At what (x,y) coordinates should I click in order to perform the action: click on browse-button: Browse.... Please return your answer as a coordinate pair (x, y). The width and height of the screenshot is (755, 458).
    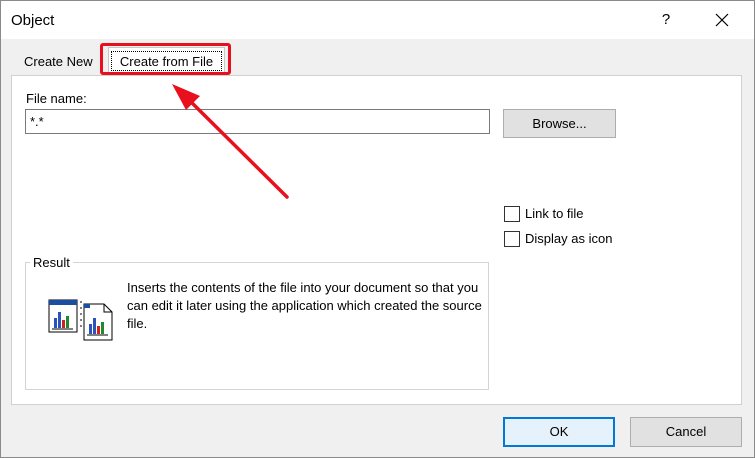
    Looking at the image, I should click on (559, 123).